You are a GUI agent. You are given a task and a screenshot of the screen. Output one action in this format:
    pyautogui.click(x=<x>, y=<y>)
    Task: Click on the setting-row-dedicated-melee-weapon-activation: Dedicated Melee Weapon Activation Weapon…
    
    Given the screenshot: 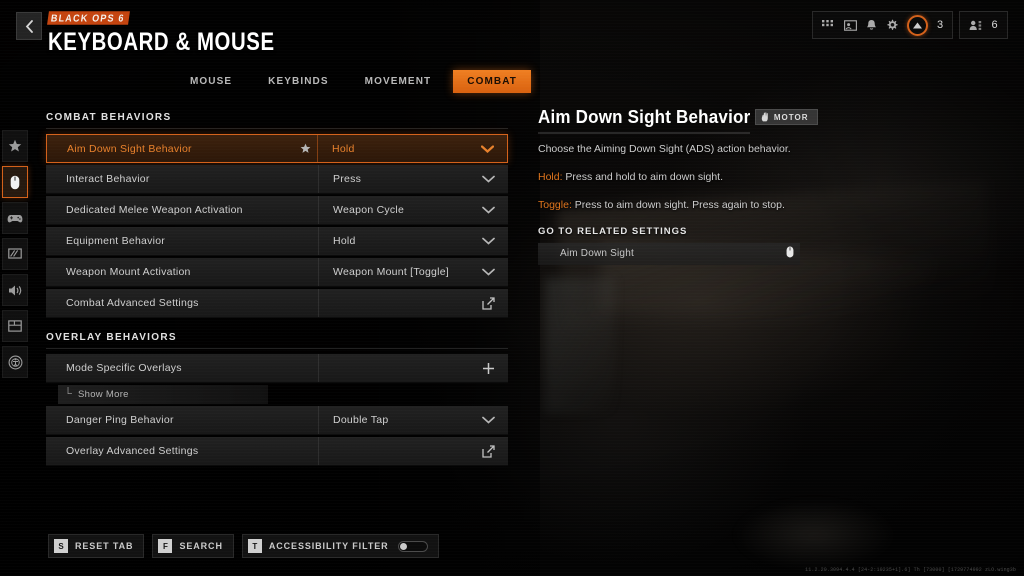 What is the action you would take?
    pyautogui.click(x=277, y=210)
    